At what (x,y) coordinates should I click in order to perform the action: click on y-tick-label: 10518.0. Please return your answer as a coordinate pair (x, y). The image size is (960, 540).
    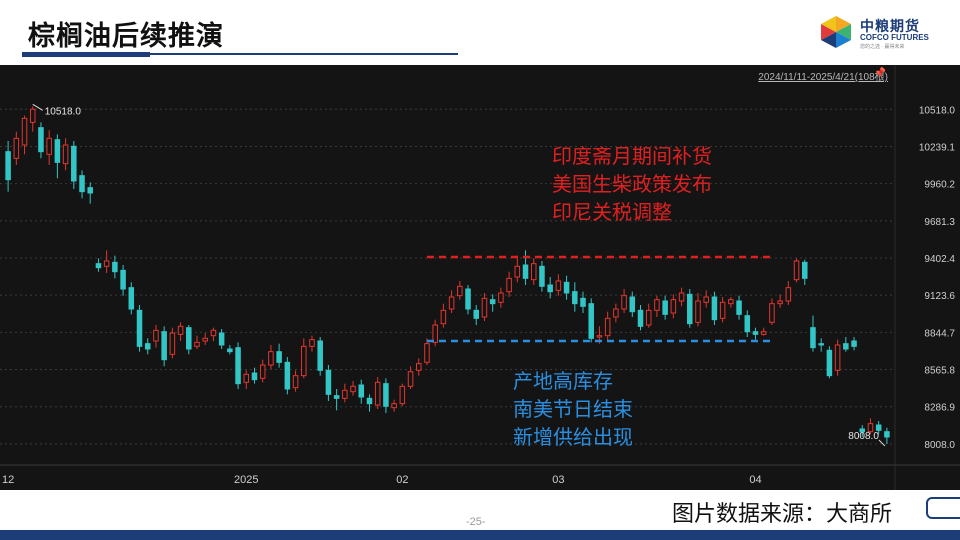
    Looking at the image, I should click on (937, 110).